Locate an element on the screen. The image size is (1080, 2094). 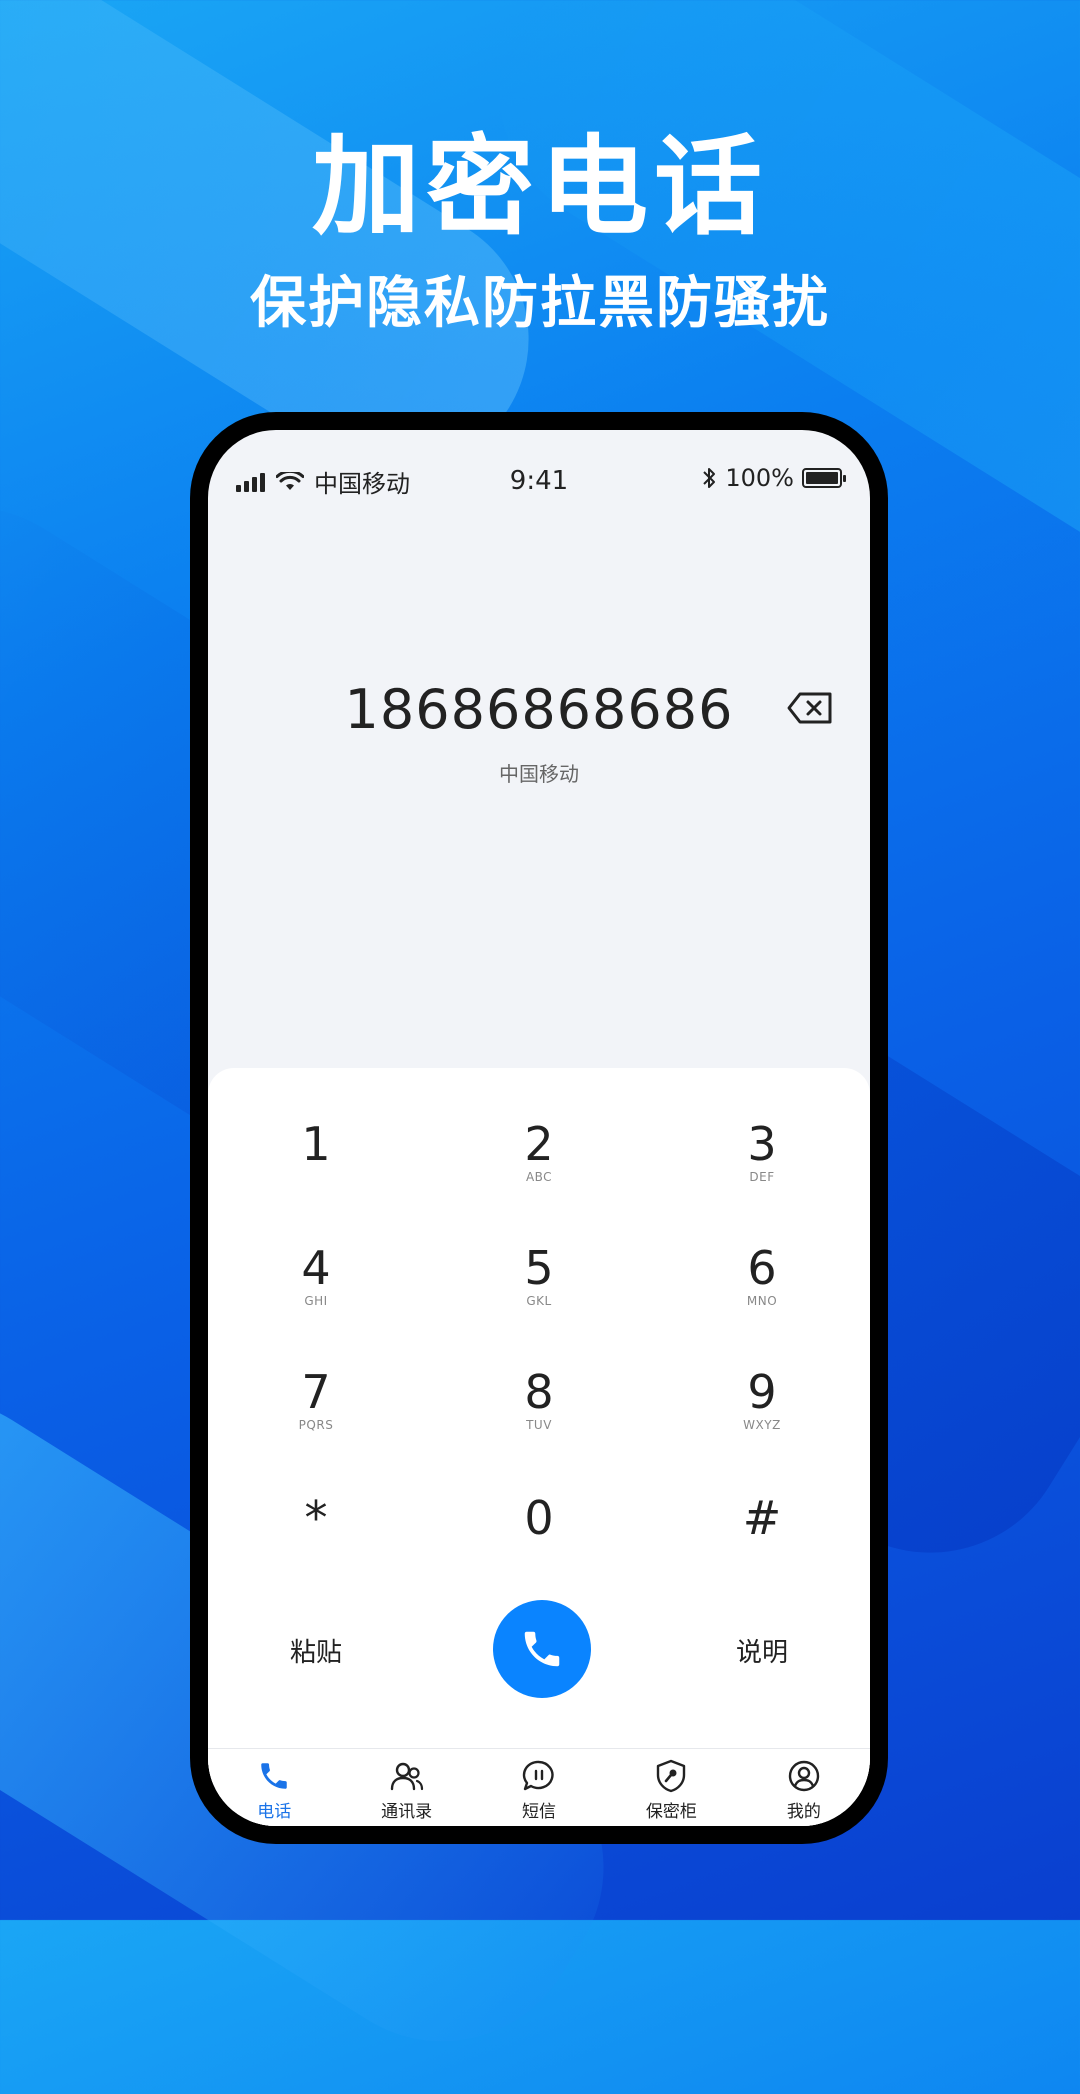
tab-phone: 电话 is located at coordinates (274, 1787).